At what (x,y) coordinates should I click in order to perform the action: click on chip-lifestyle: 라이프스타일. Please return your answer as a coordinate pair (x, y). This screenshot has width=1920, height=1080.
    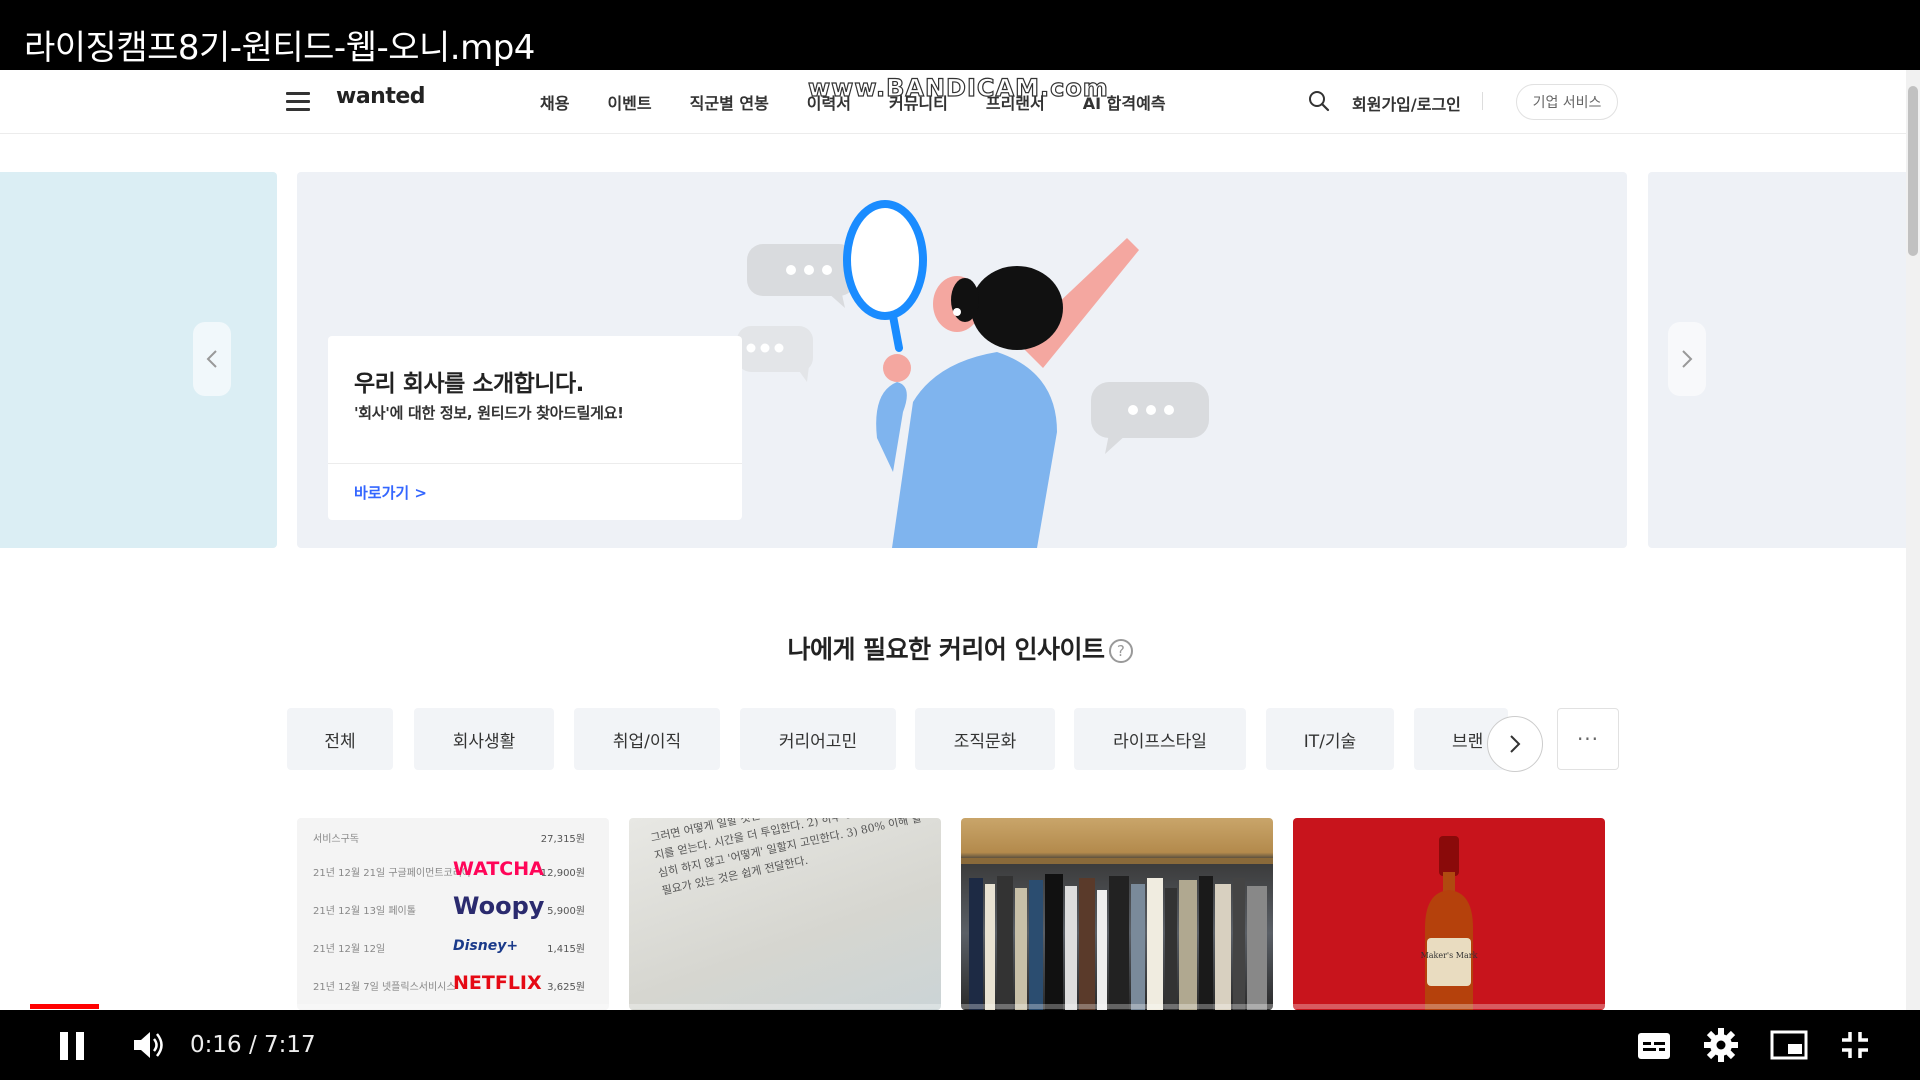
    Looking at the image, I should click on (1160, 739).